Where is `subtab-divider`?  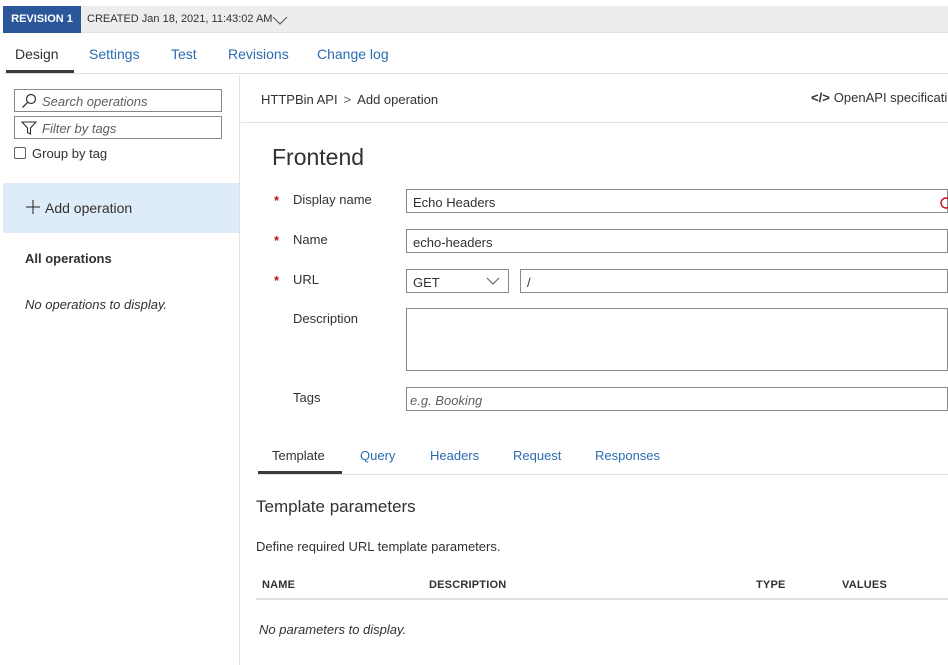
subtab-divider is located at coordinates (603, 474).